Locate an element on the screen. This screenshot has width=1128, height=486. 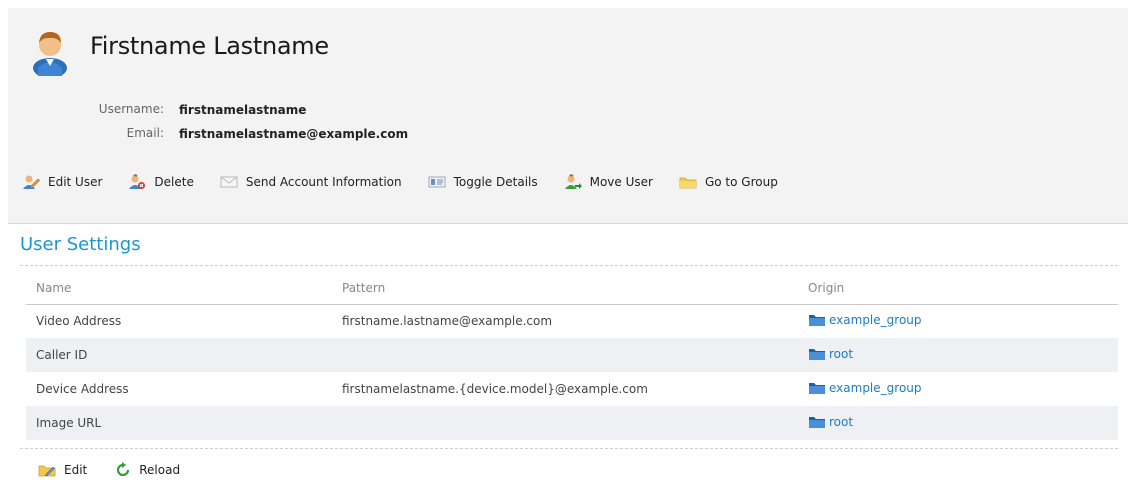
toggle-details-button: Toggle Details is located at coordinates (483, 182).